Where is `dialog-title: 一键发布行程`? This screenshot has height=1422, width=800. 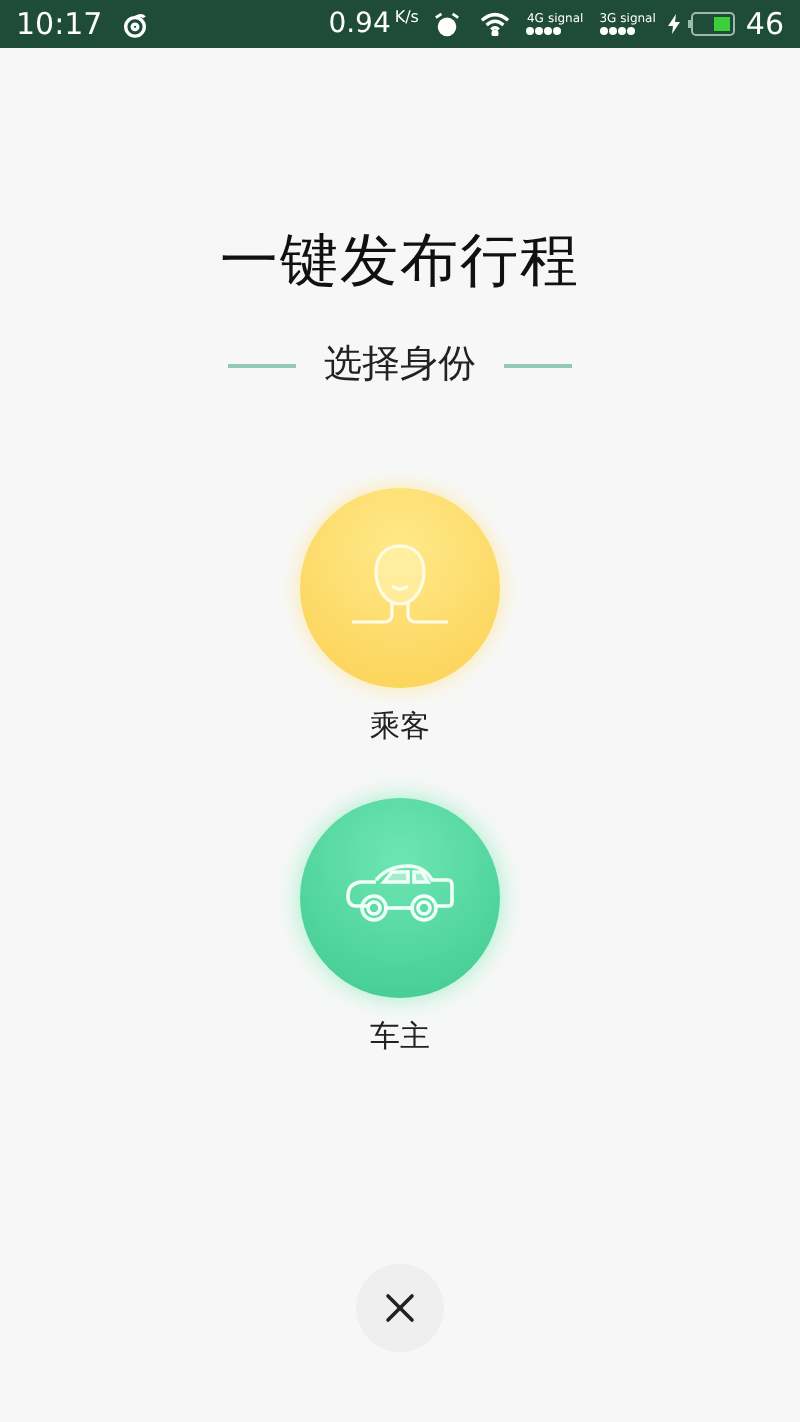 dialog-title: 一键发布行程 is located at coordinates (400, 261).